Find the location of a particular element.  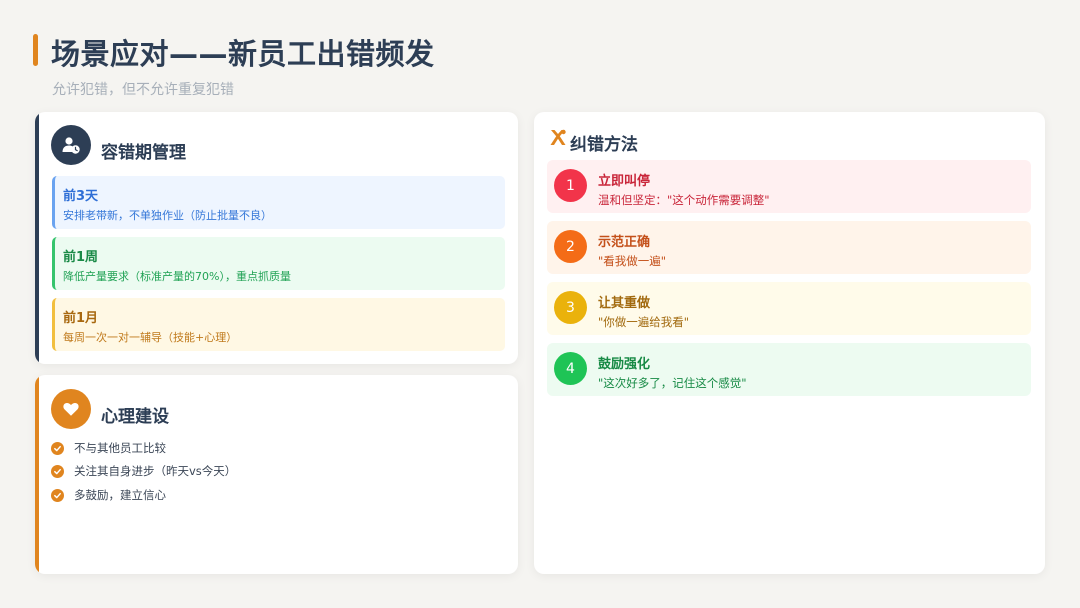

checklist-text: 关注其自身进步（昨天vs今天） is located at coordinates (155, 471).